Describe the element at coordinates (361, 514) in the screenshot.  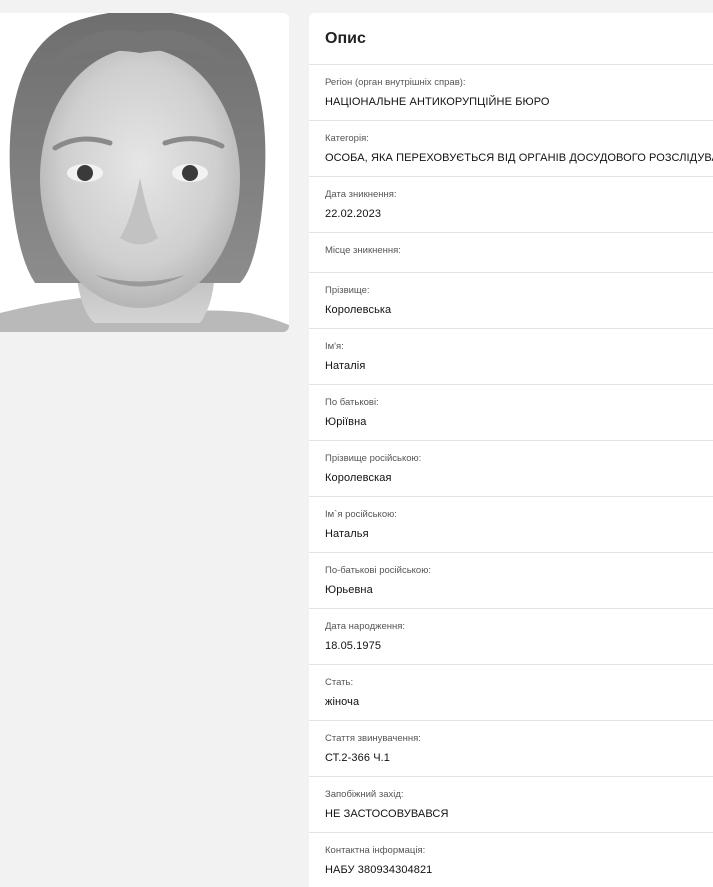
I see `field-label: Ім`я російською:` at that location.